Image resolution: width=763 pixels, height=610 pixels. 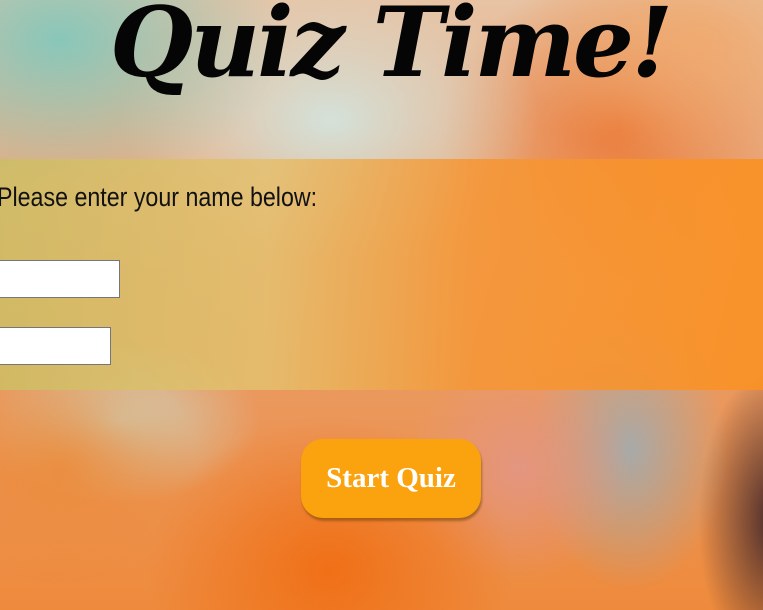 I want to click on start-quiz-button: Start Quiz, so click(x=391, y=478).